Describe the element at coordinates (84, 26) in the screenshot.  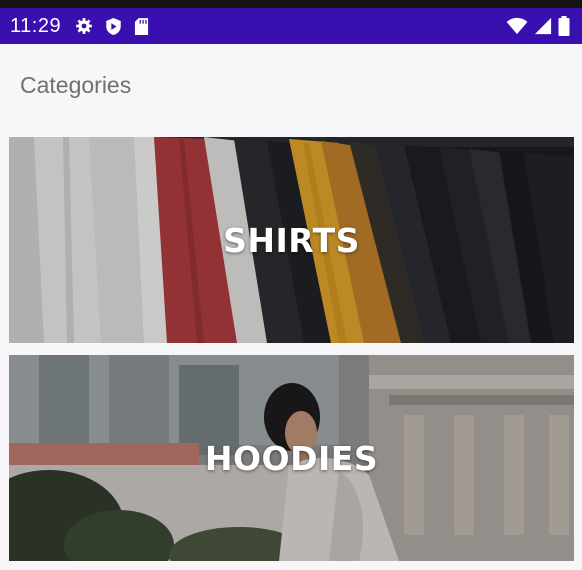
I see `gear-icon` at that location.